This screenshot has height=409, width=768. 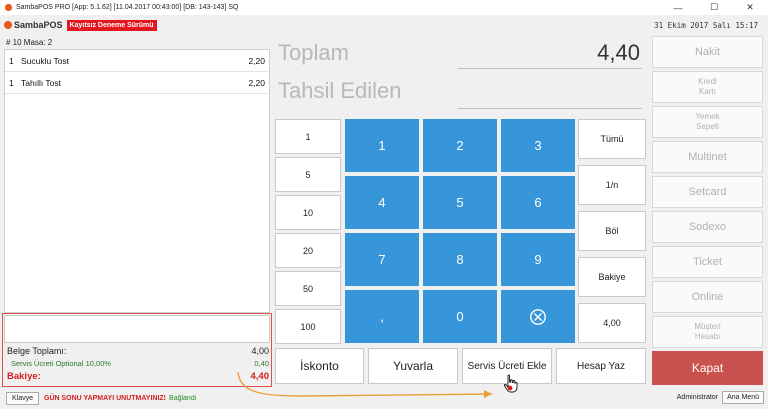 What do you see at coordinates (707, 87) in the screenshot?
I see `payment-credit-card-button: Kredi Kartı` at bounding box center [707, 87].